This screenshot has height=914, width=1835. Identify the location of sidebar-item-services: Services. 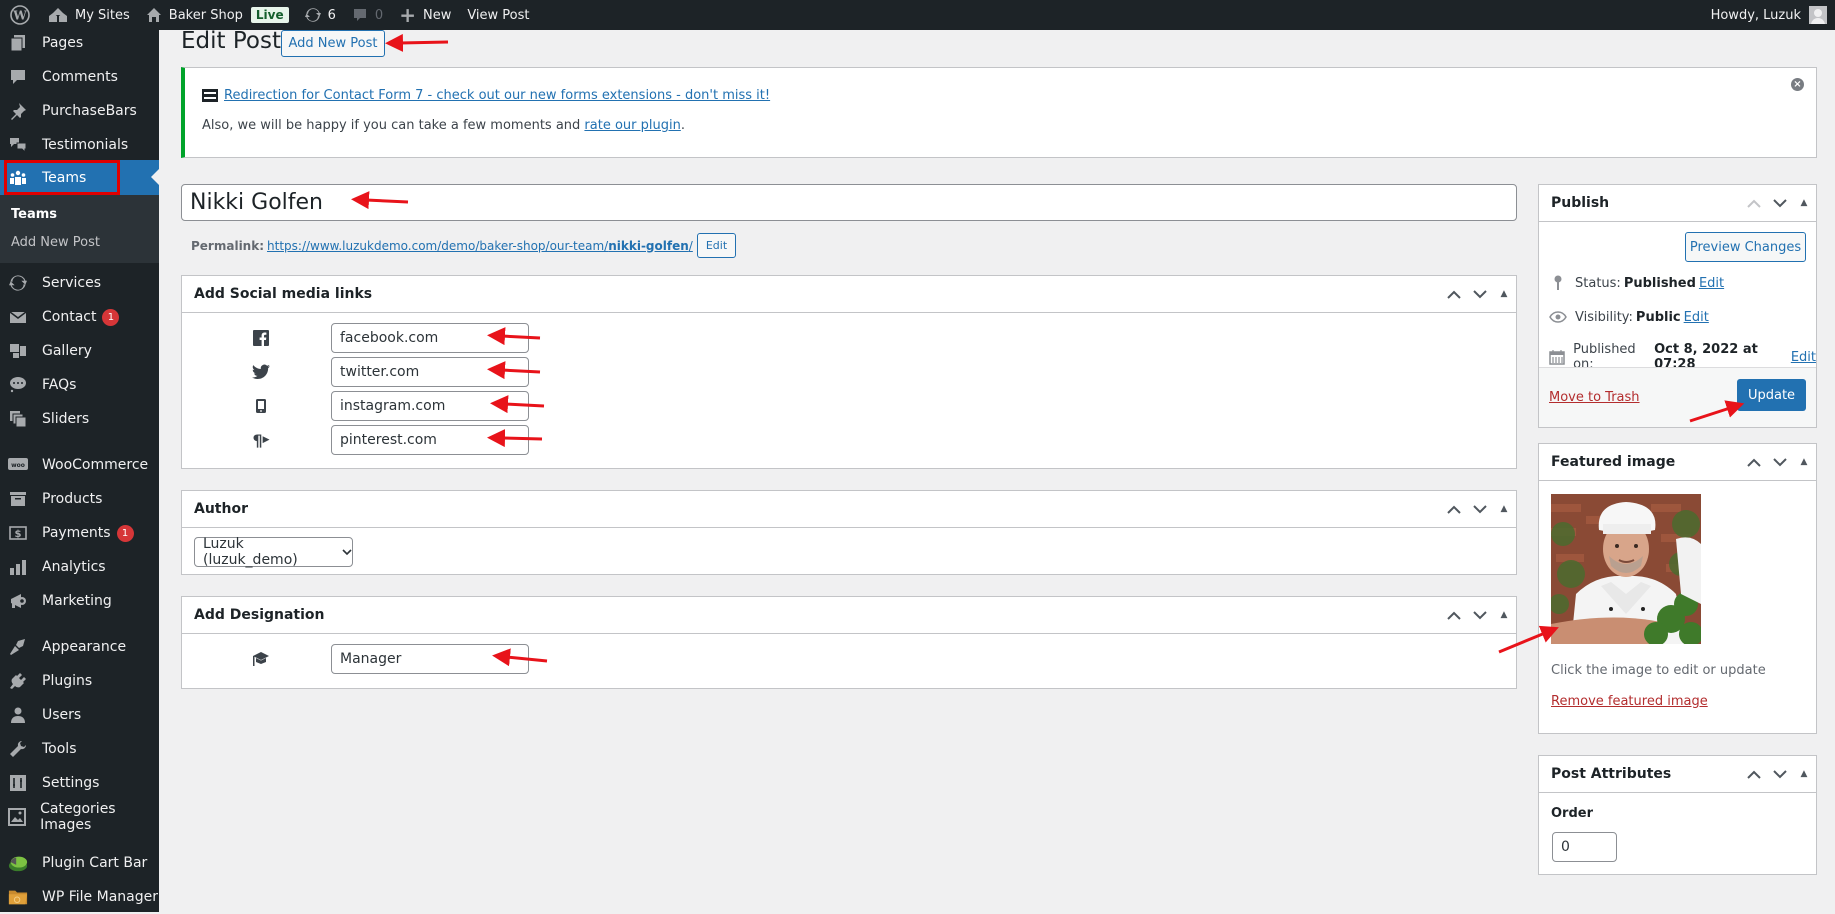
(79, 283).